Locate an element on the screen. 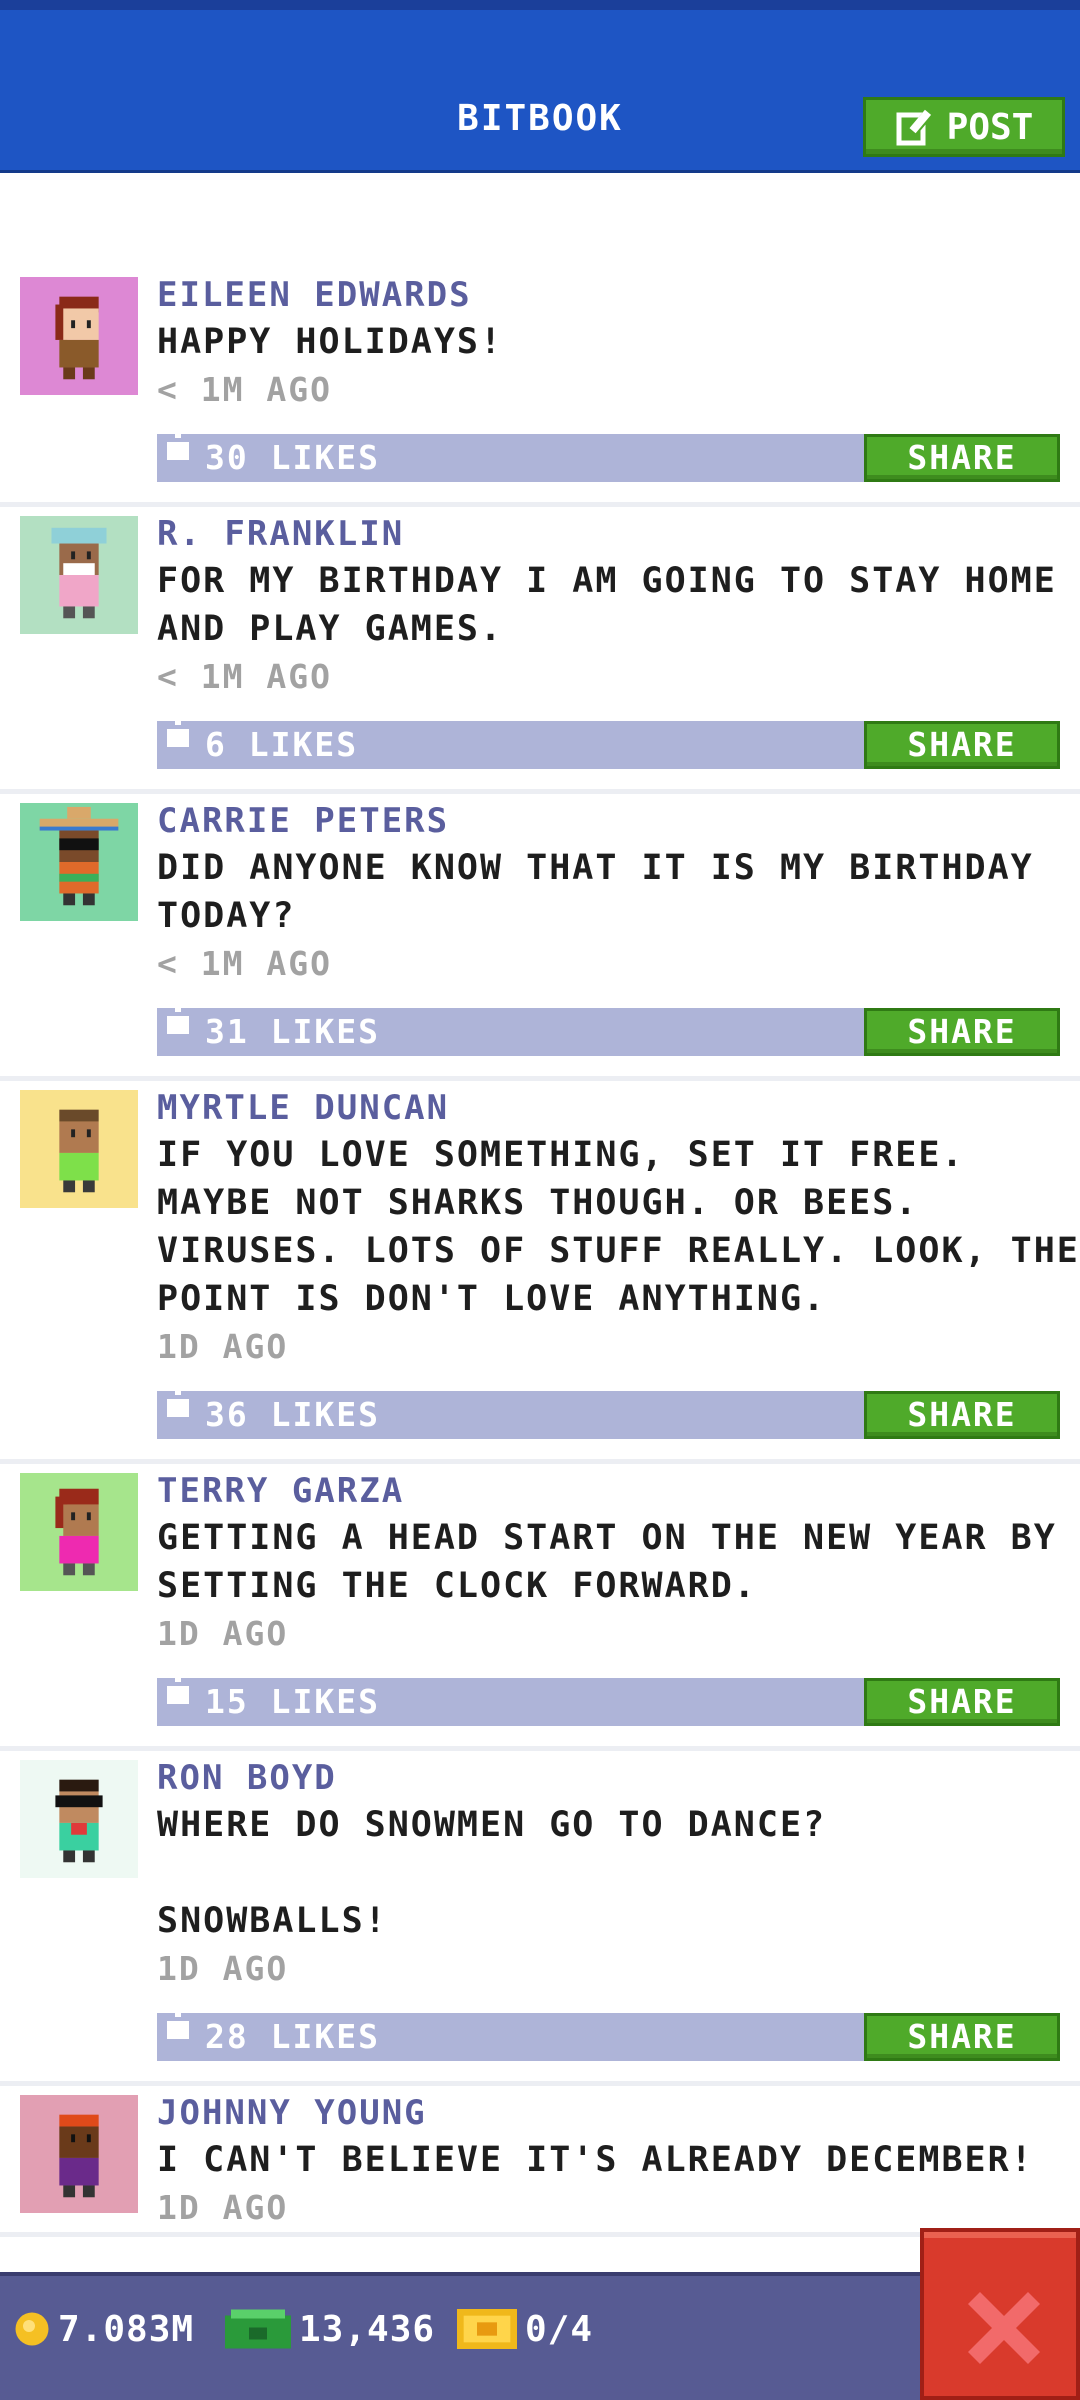  post-author: EILEEN EDWARDS is located at coordinates (618, 295).